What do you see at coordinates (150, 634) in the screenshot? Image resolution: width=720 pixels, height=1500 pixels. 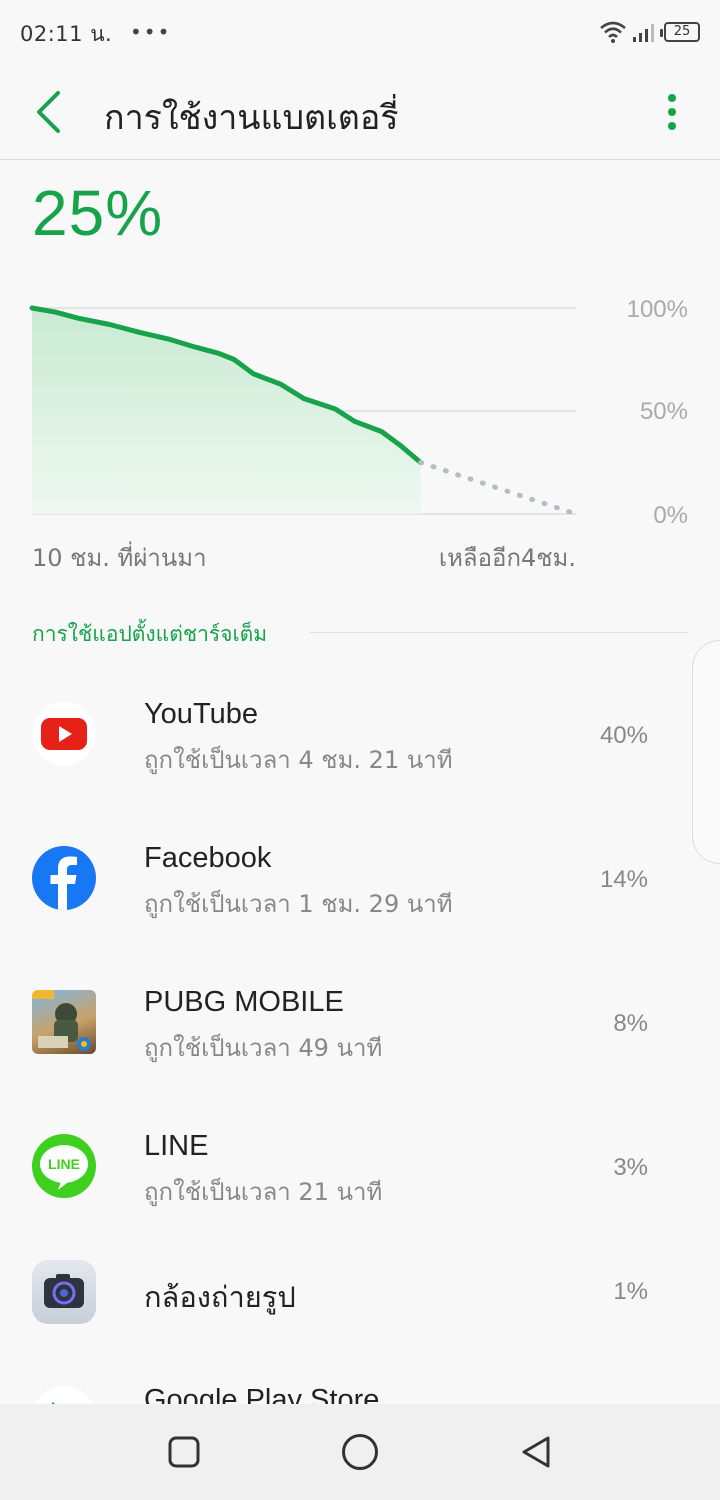 I see `section-header: การใช้แอปตั้งแต่ชาร์จเต็ม` at bounding box center [150, 634].